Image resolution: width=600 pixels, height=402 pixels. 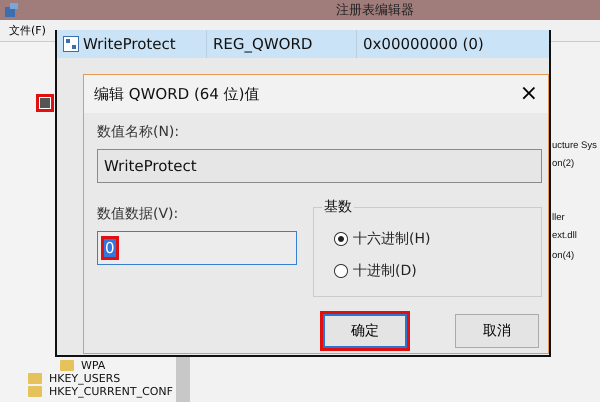 What do you see at coordinates (93, 365) in the screenshot?
I see `tree-item: WPA` at bounding box center [93, 365].